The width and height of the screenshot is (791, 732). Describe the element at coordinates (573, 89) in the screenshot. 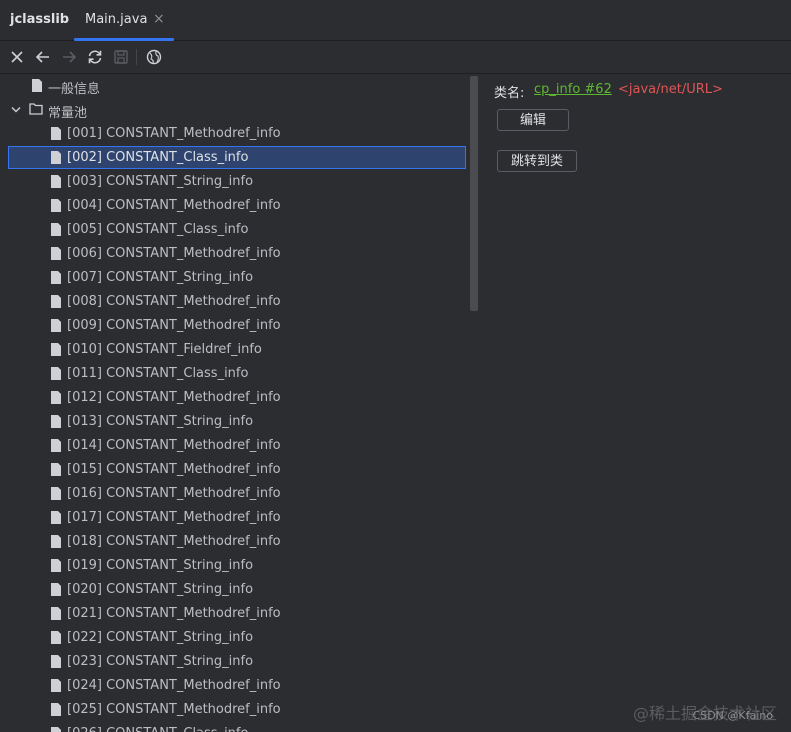

I see `cp-info-link: cp_info #62` at that location.